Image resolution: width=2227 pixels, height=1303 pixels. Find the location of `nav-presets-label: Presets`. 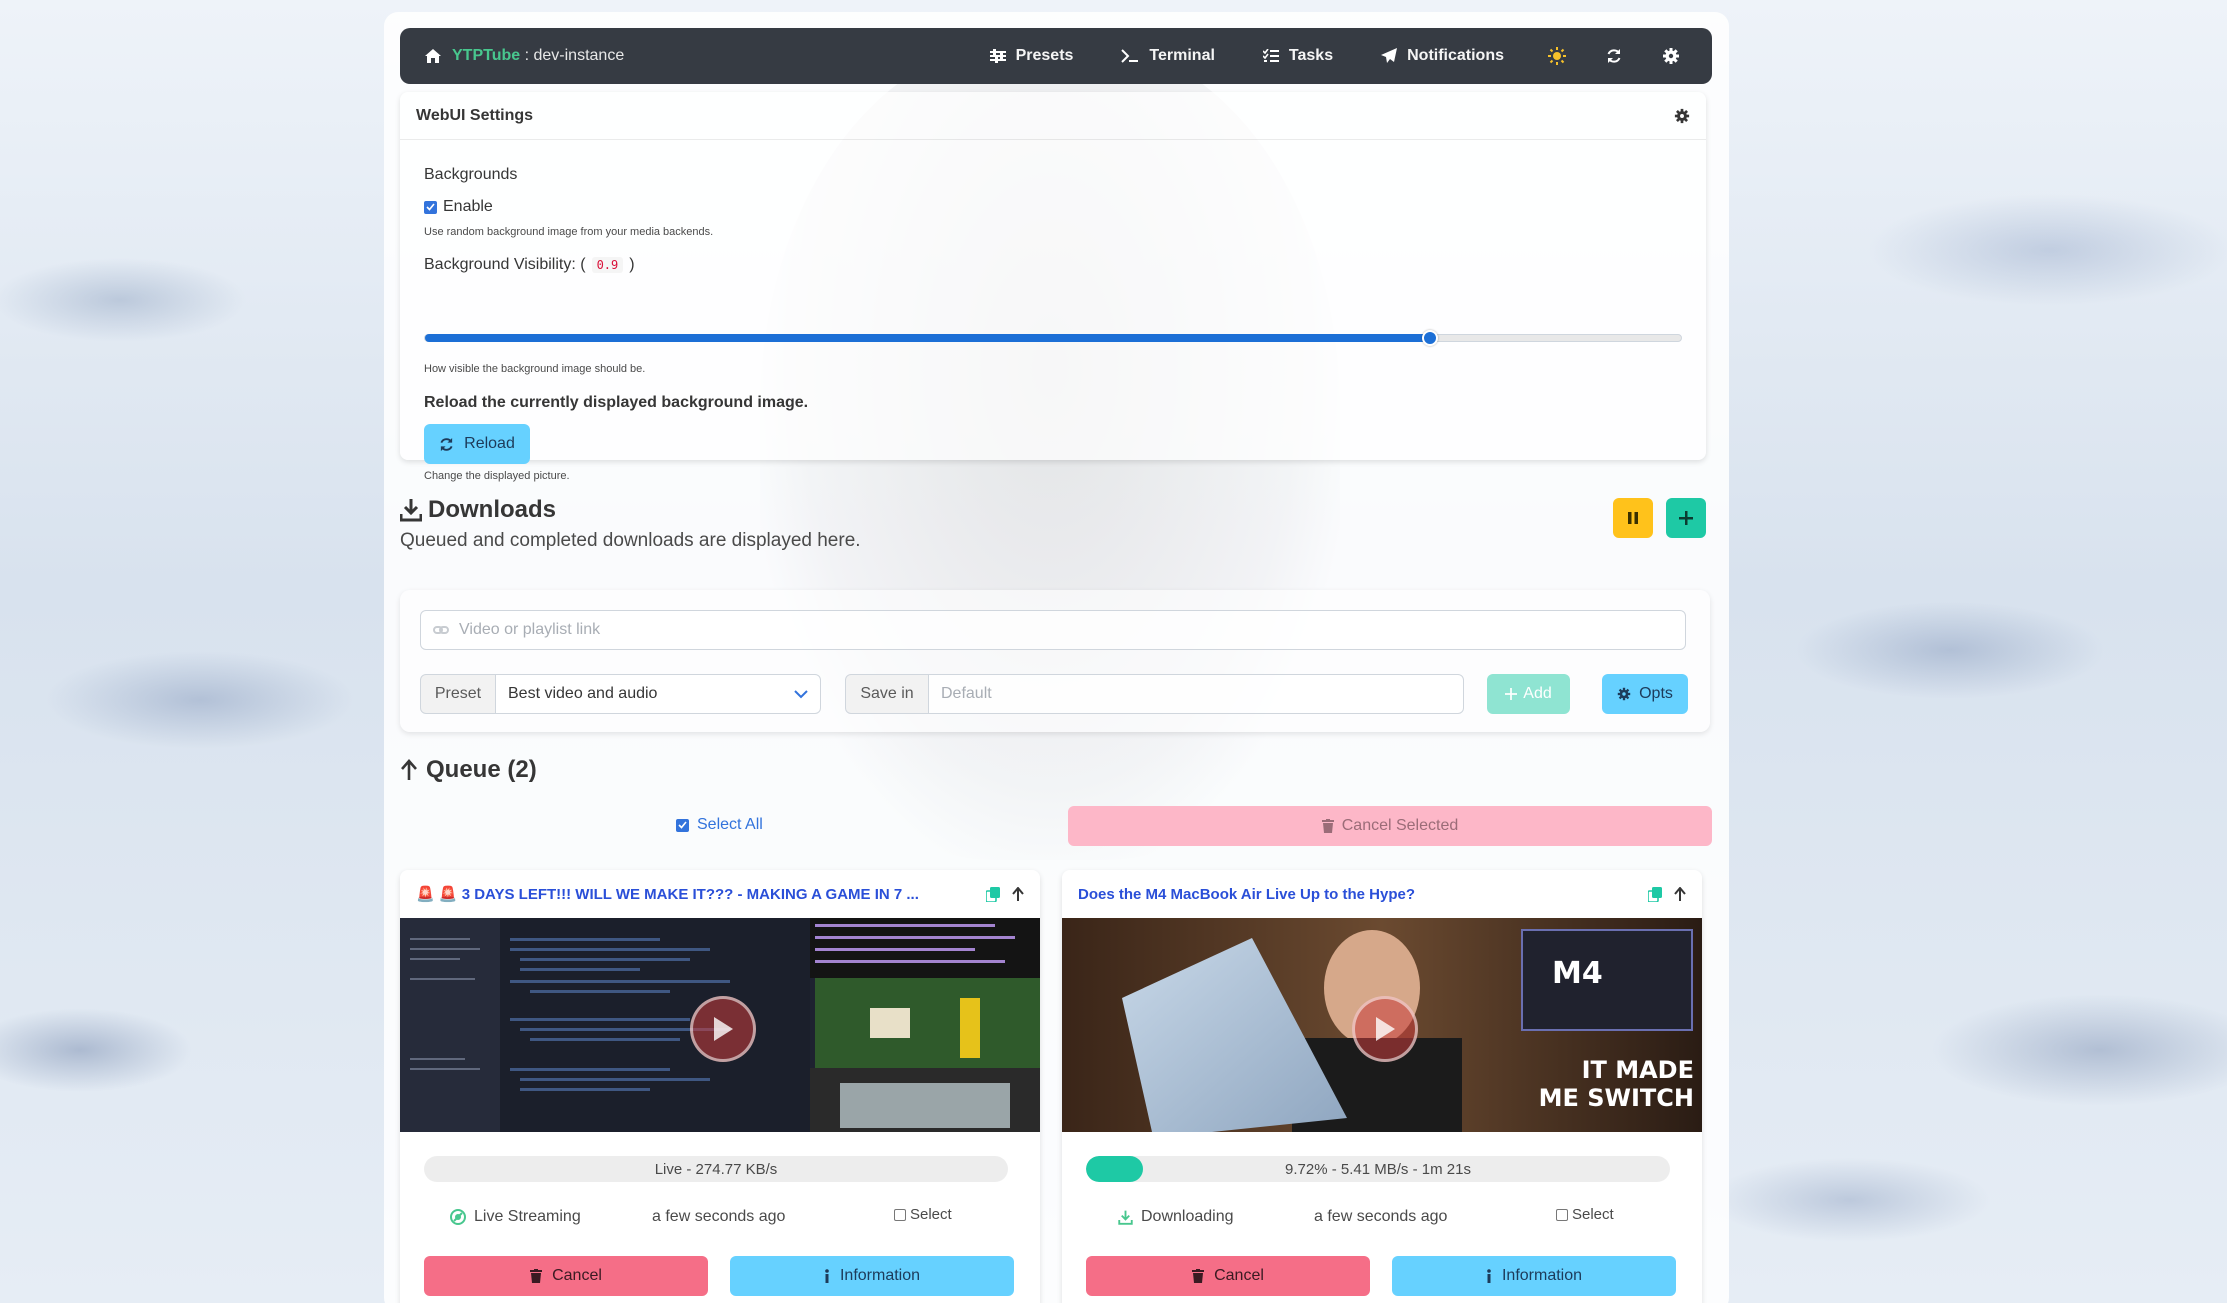

nav-presets-label: Presets is located at coordinates (1044, 55).